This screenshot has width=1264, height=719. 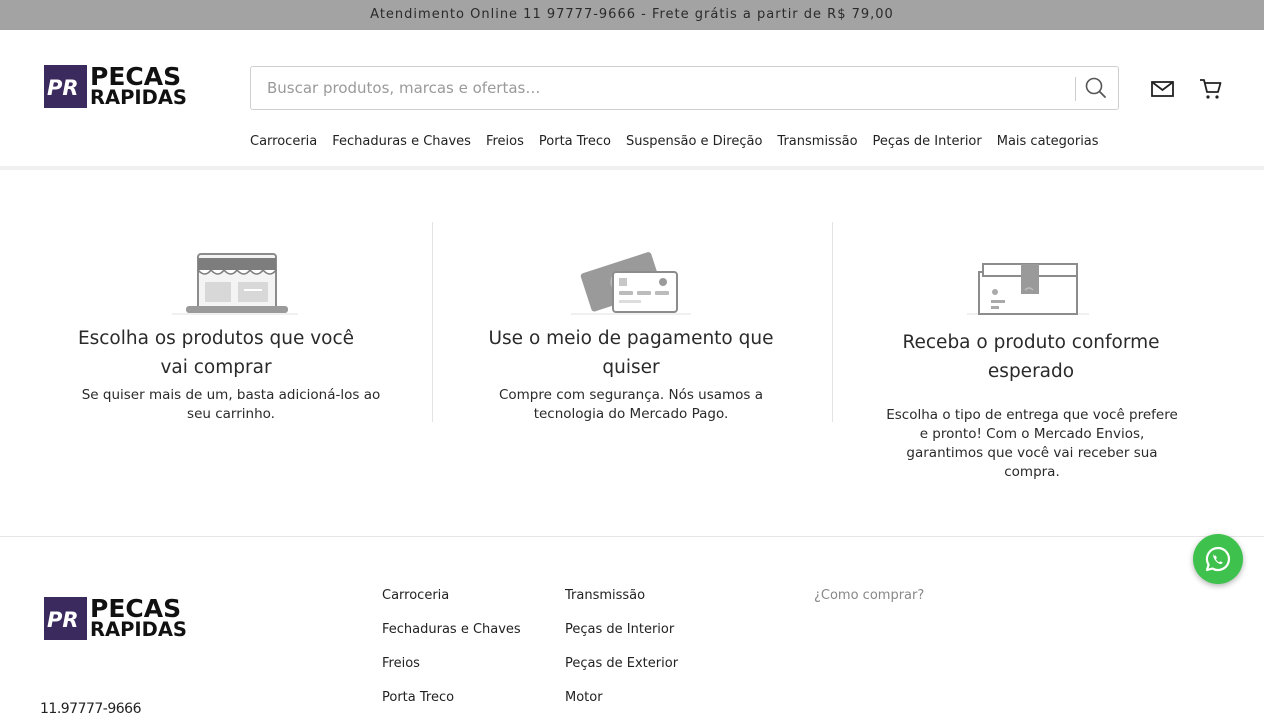 What do you see at coordinates (817, 141) in the screenshot?
I see `nav-item-transmissao: Transmissão` at bounding box center [817, 141].